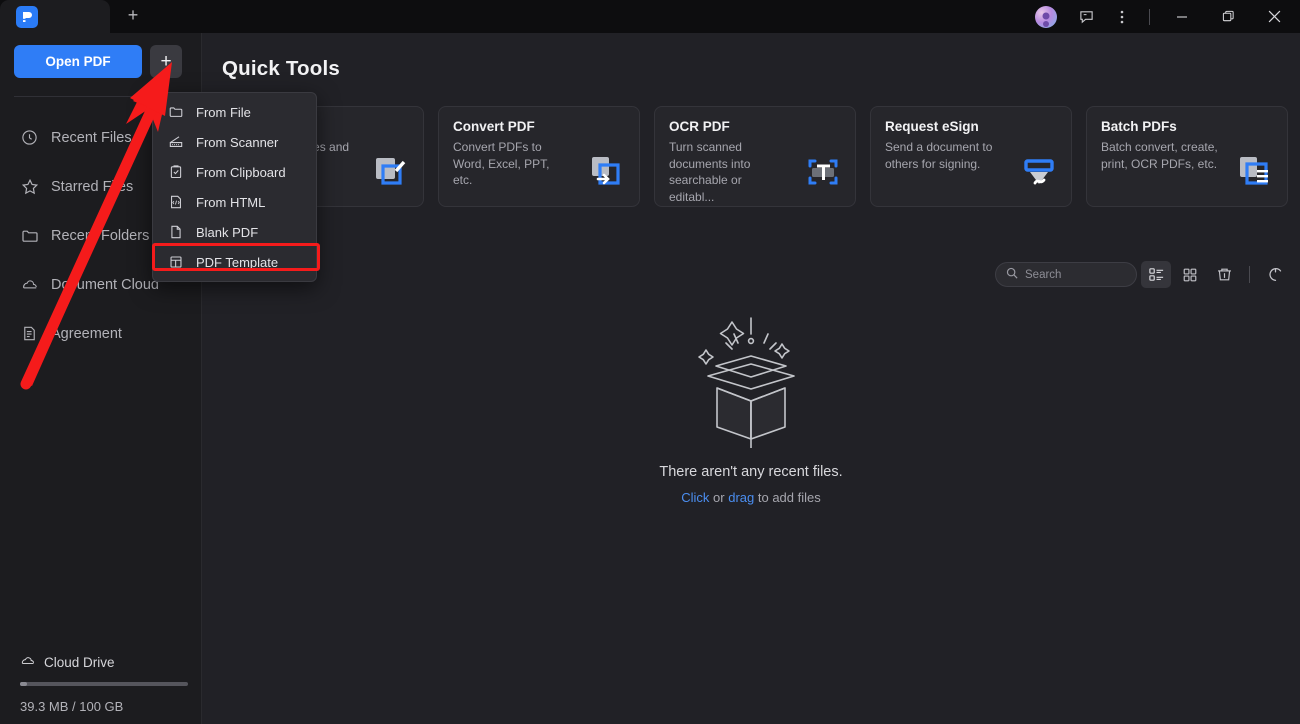  Describe the element at coordinates (650, 16) in the screenshot. I see `title-bar: +` at that location.